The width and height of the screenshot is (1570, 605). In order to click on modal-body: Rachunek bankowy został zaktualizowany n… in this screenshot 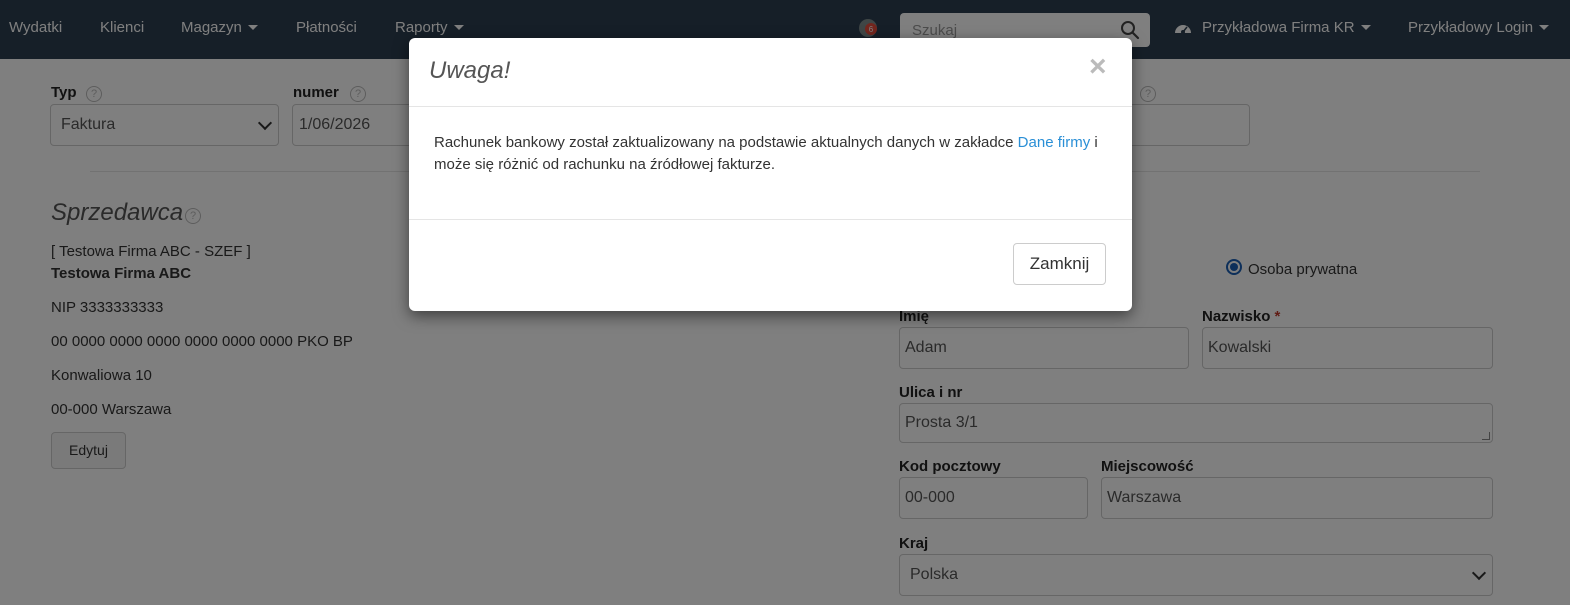, I will do `click(774, 154)`.